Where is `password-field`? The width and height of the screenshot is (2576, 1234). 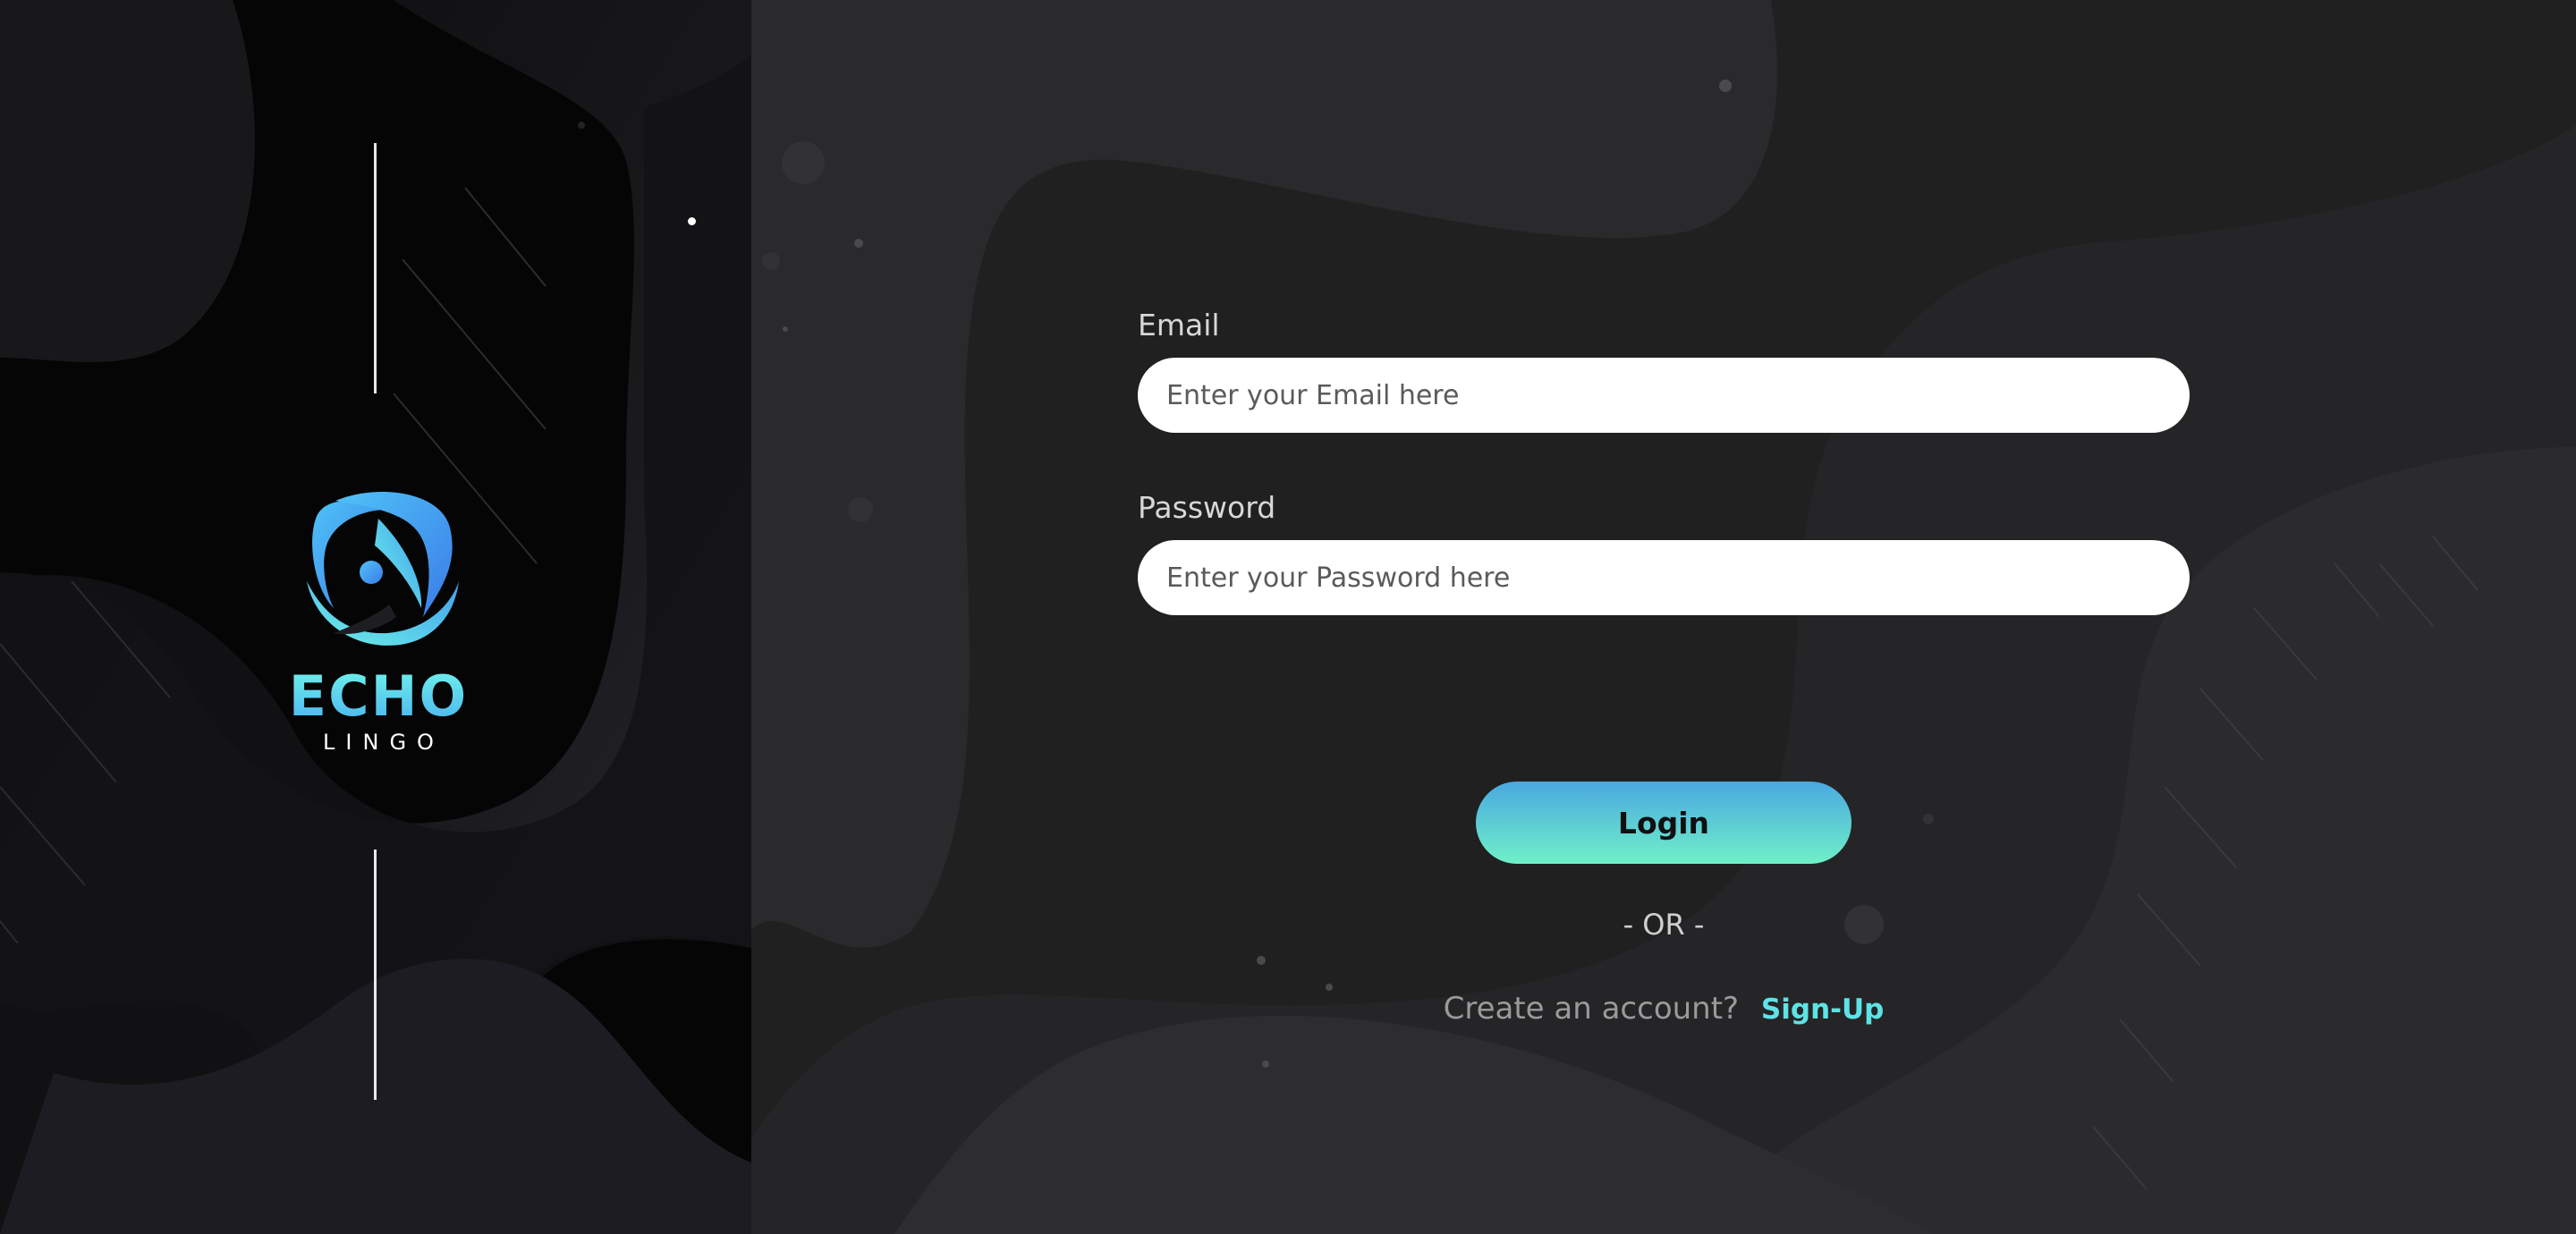 password-field is located at coordinates (1664, 577).